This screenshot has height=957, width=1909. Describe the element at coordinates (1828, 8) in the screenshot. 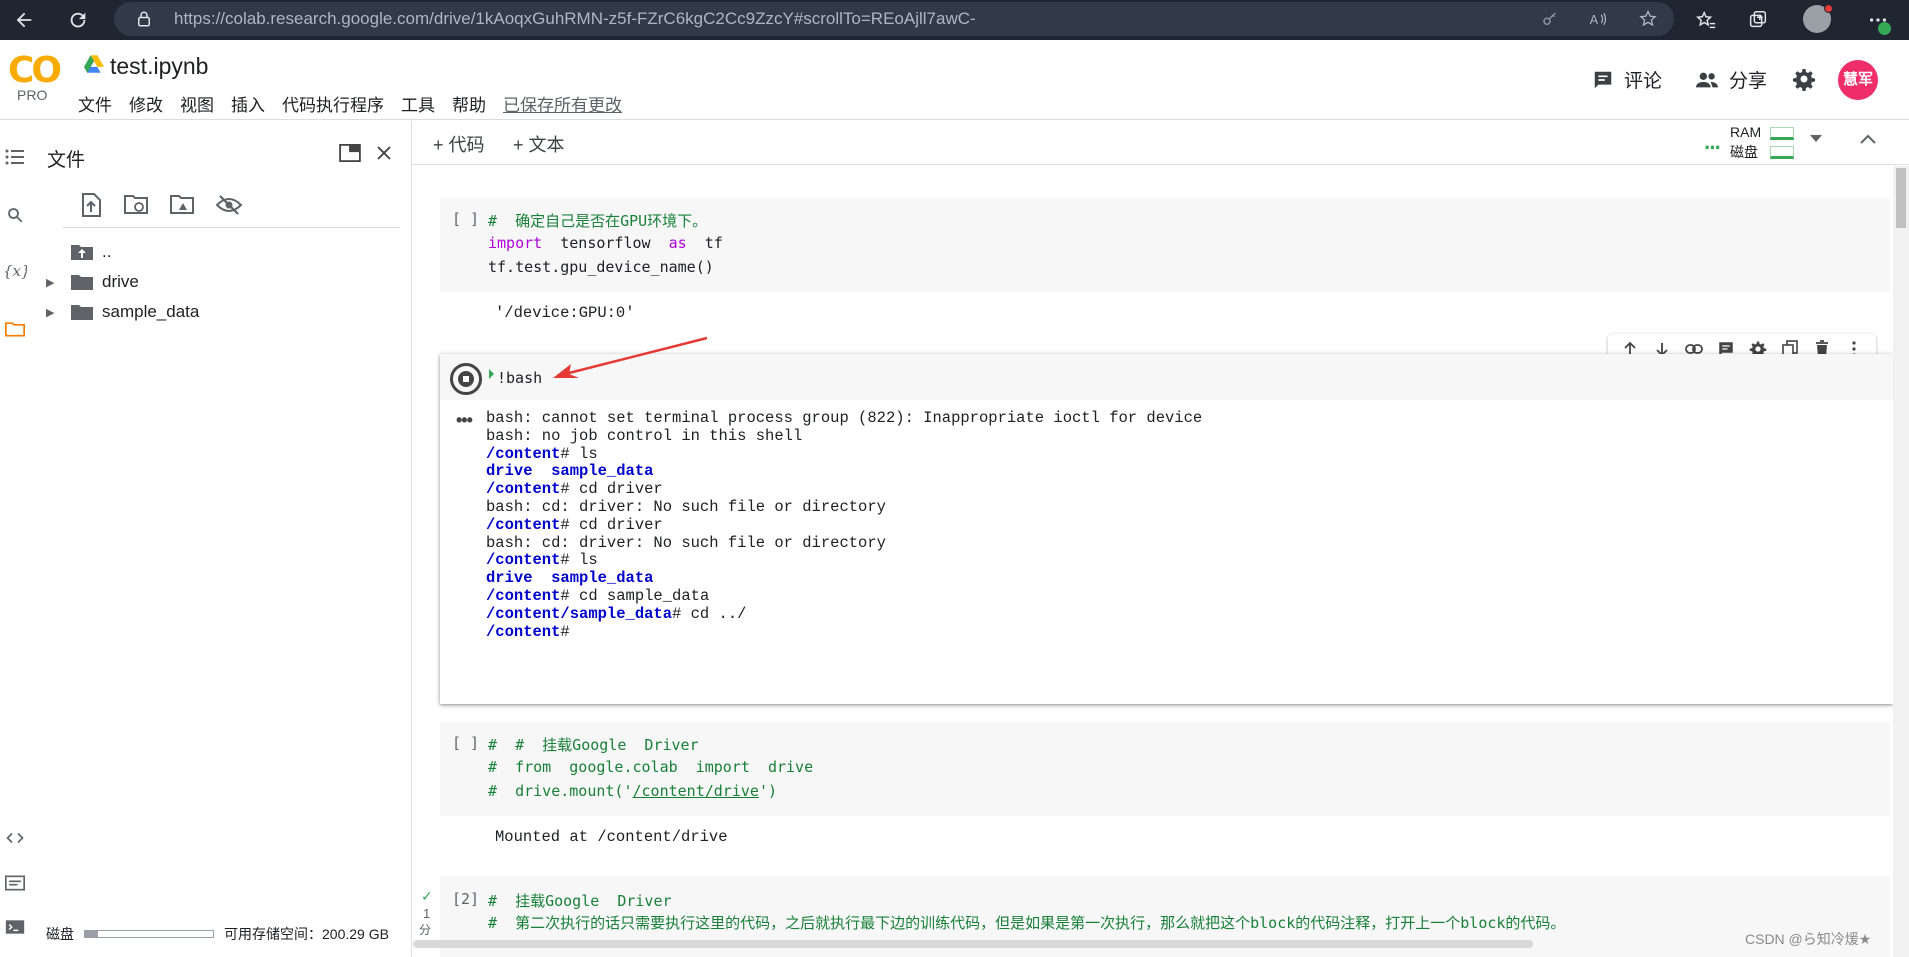

I see `notification-dot` at that location.